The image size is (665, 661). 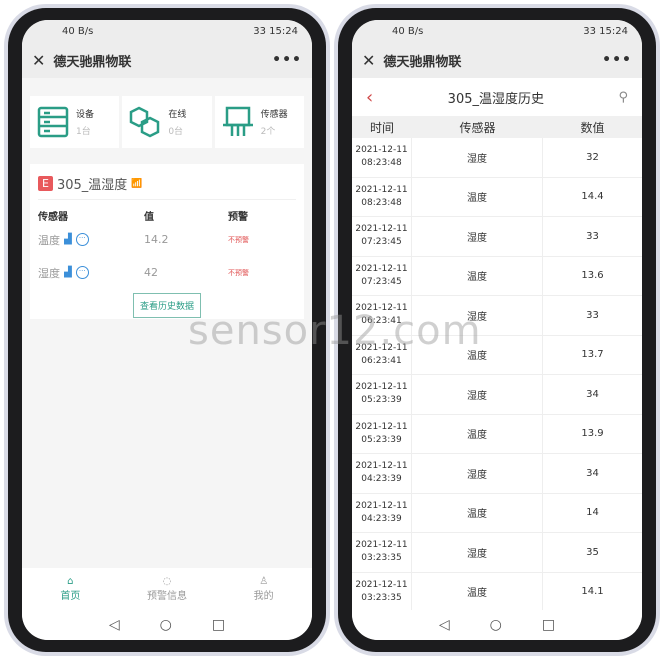 What do you see at coordinates (592, 157) in the screenshot?
I see `row-value: 32` at bounding box center [592, 157].